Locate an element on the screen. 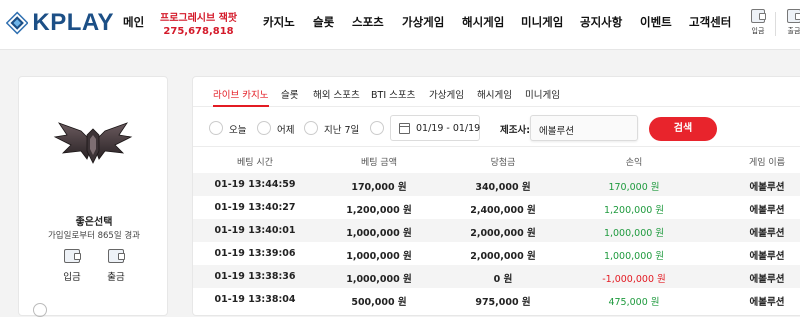 The image size is (800, 317). header-deposit-label: 입금 is located at coordinates (758, 31).